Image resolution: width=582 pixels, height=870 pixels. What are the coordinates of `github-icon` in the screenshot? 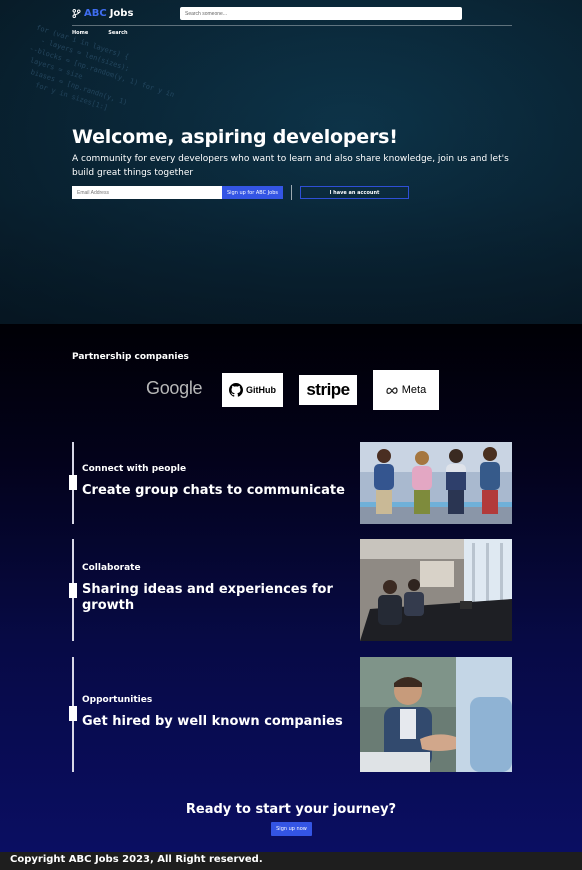 It's located at (236, 390).